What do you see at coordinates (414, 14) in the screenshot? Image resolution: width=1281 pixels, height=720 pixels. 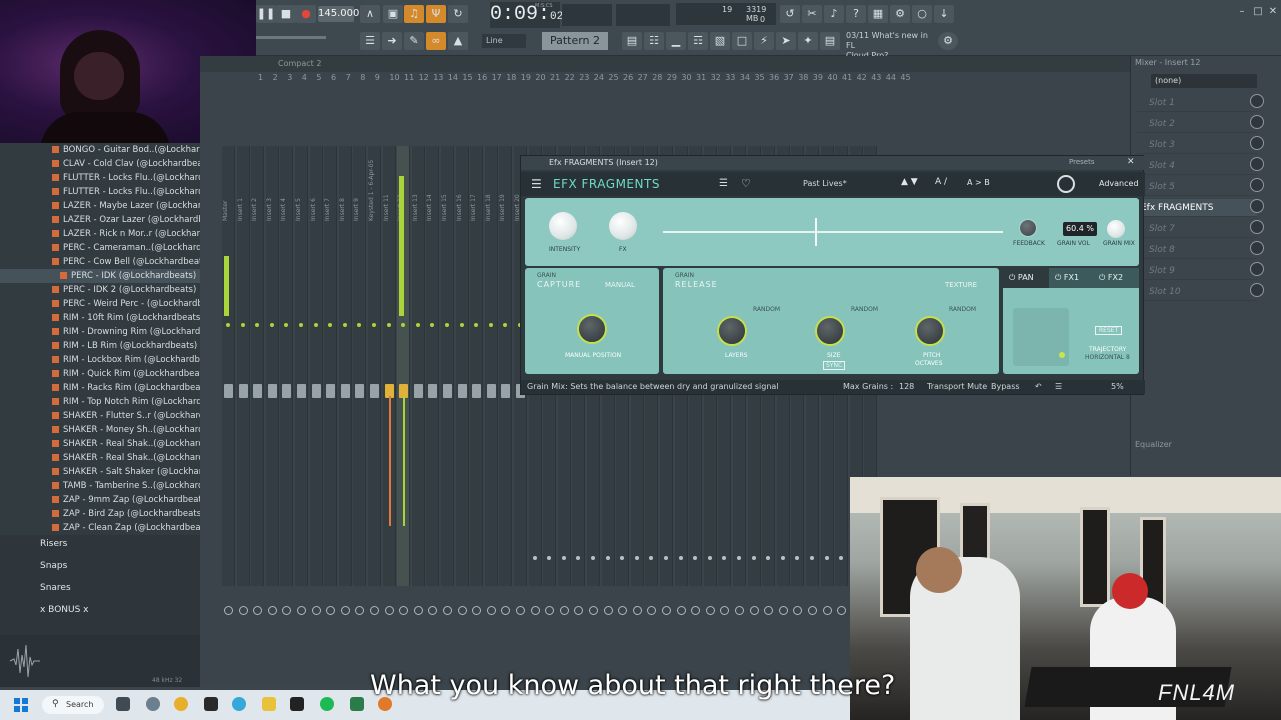 I see `countdown-icon: ♫` at bounding box center [414, 14].